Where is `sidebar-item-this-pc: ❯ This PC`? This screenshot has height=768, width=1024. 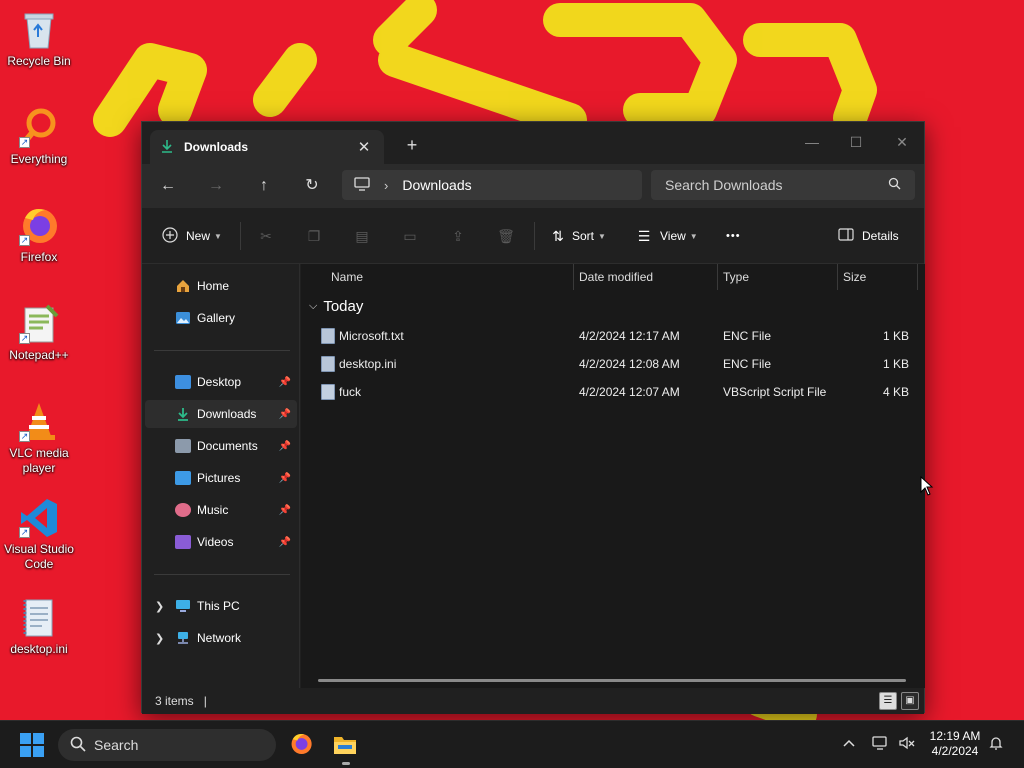 sidebar-item-this-pc: ❯ This PC is located at coordinates (221, 606).